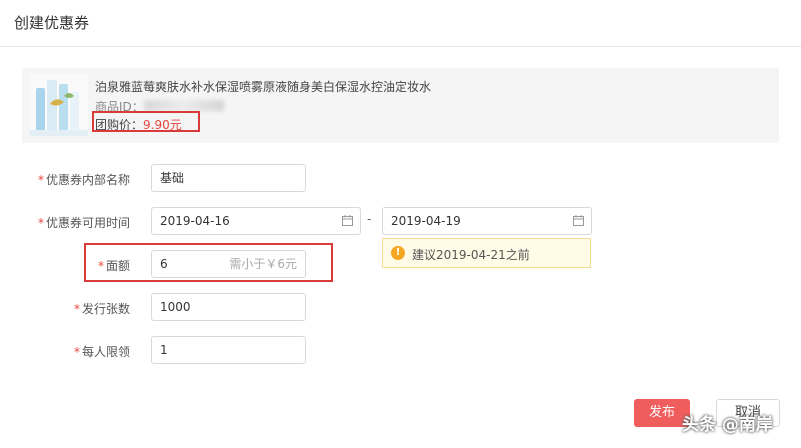 This screenshot has width=801, height=448. What do you see at coordinates (106, 309) in the screenshot?
I see `issue-count-label-text: 发行张数` at bounding box center [106, 309].